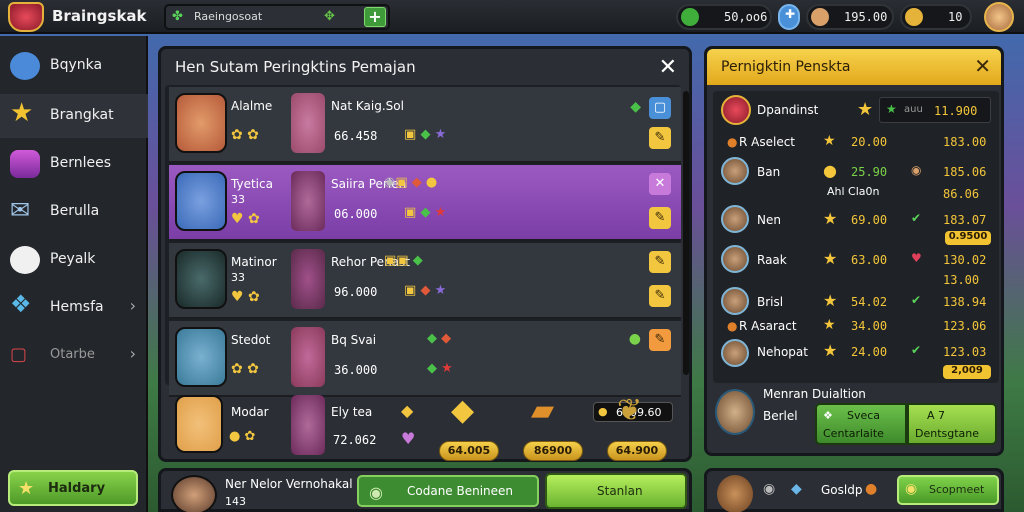 The height and width of the screenshot is (512, 1024). I want to click on chest-icon, so click(25, 164).